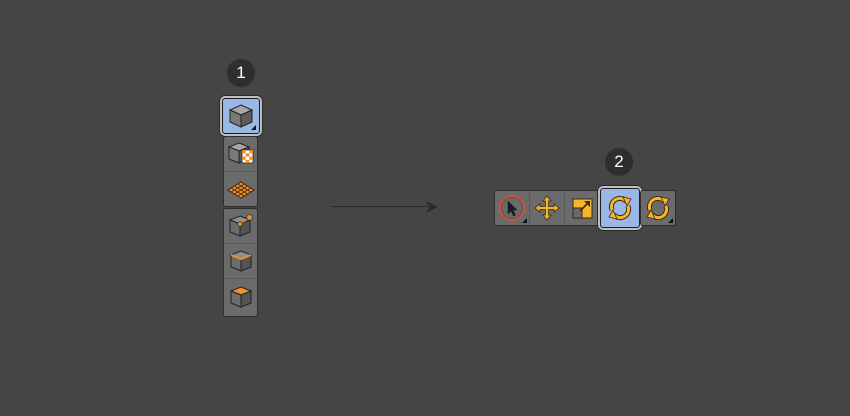  I want to click on edges-mode-icon, so click(240, 261).